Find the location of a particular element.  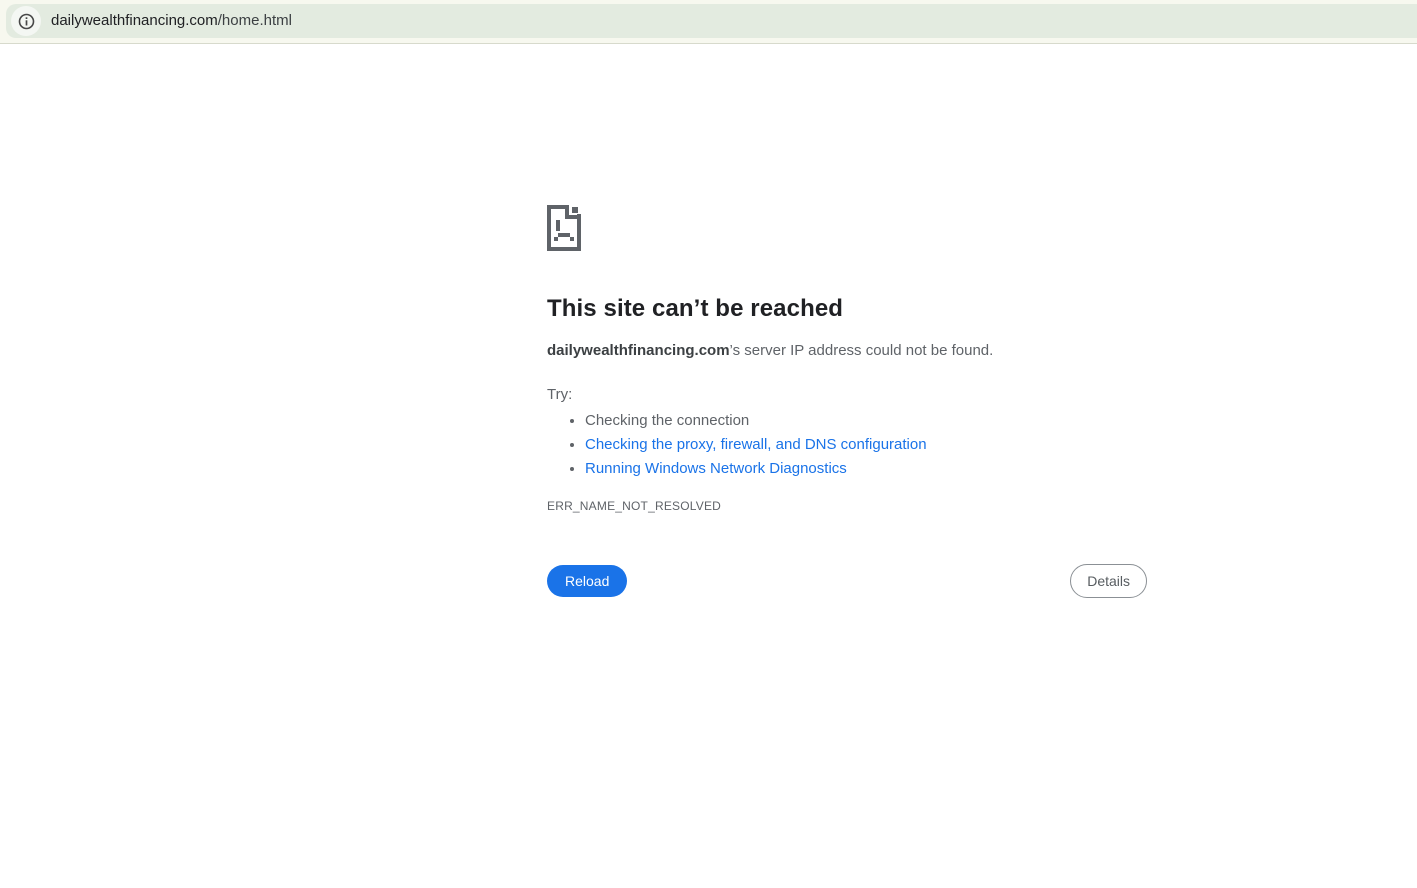

list-item: Checking the connection is located at coordinates (866, 421).